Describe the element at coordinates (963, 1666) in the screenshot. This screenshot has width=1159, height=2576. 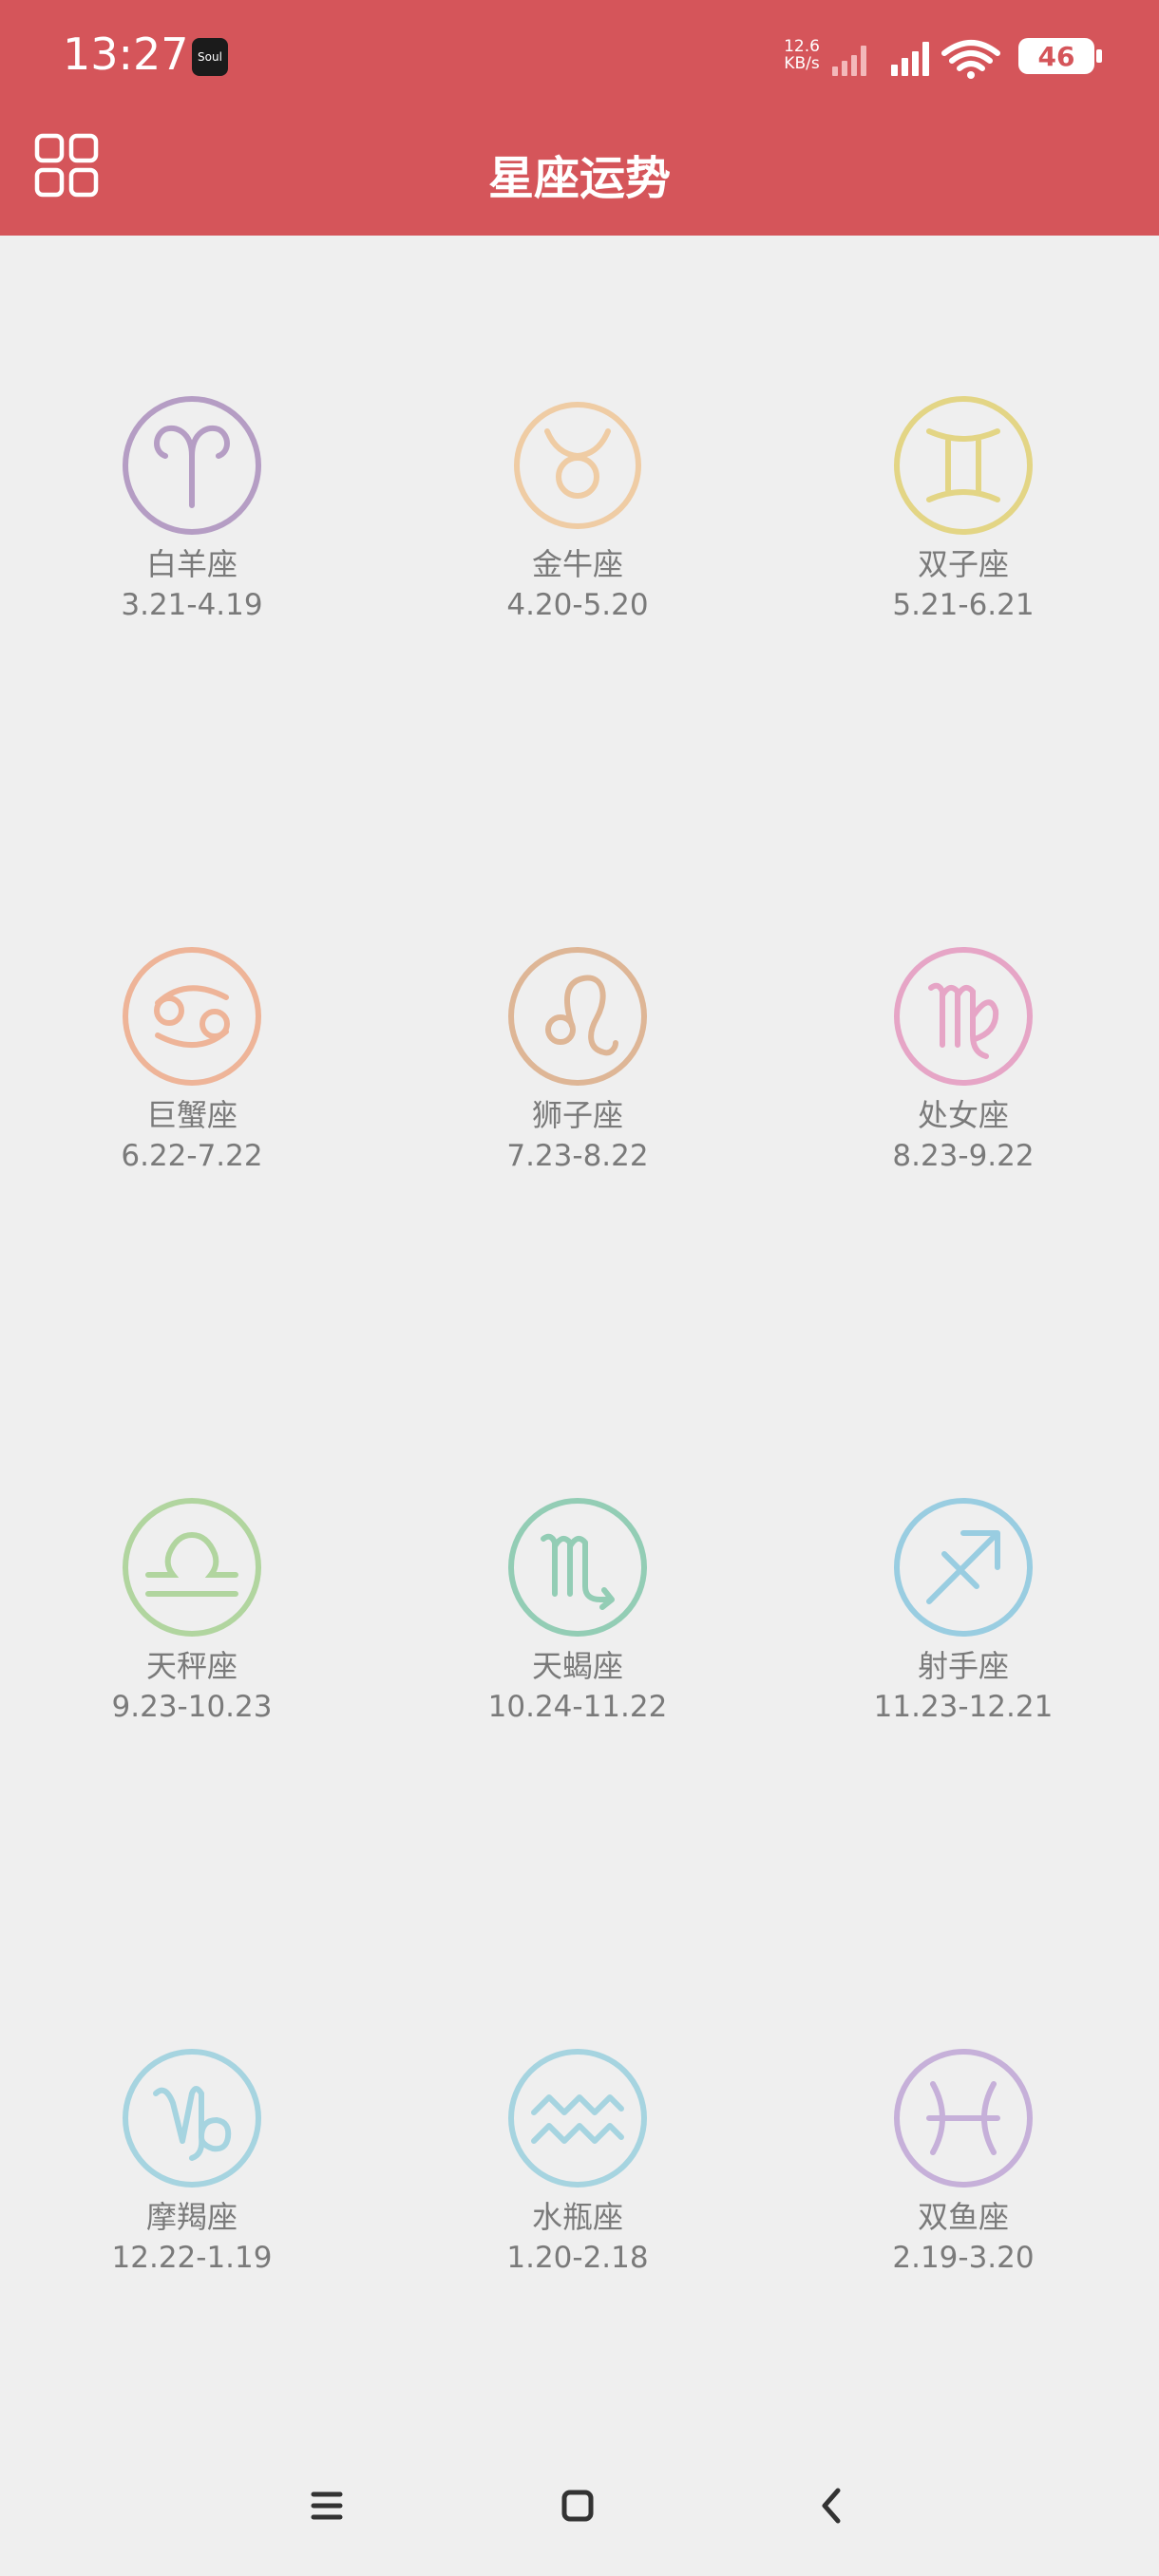
I see `zodiac-name: 射手座` at that location.